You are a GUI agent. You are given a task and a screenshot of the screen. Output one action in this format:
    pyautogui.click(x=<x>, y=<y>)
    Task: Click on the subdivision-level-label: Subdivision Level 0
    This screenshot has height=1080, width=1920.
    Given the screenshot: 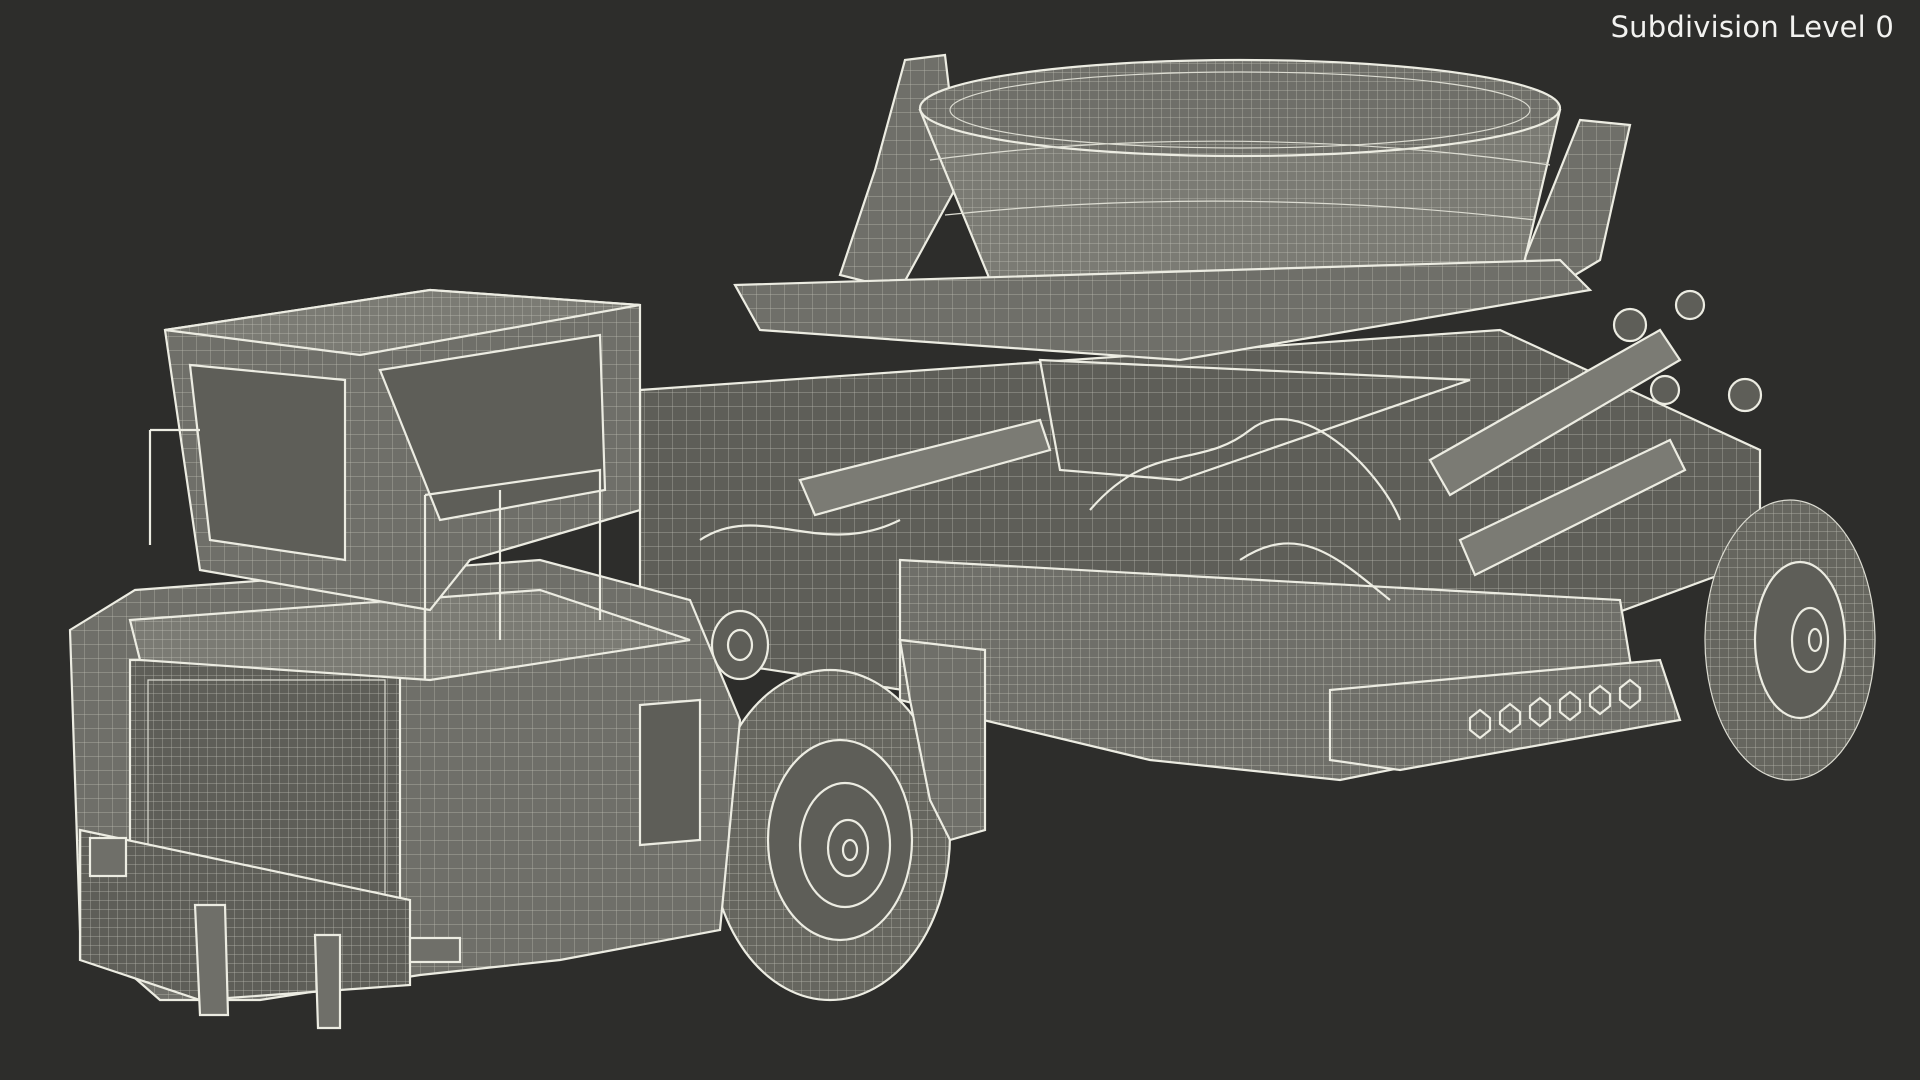 What is the action you would take?
    pyautogui.click(x=1752, y=27)
    